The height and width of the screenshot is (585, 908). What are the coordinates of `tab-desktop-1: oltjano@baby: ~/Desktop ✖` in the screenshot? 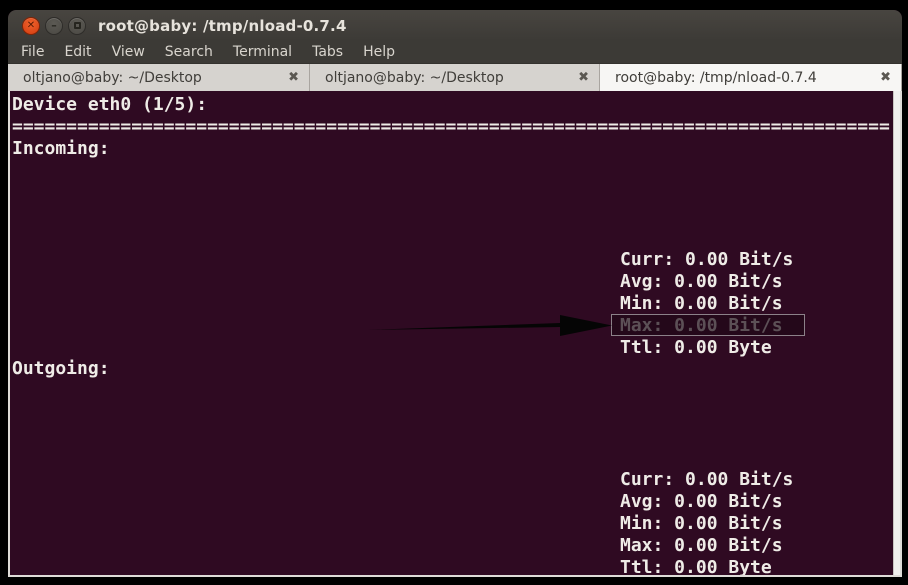 It's located at (159, 77).